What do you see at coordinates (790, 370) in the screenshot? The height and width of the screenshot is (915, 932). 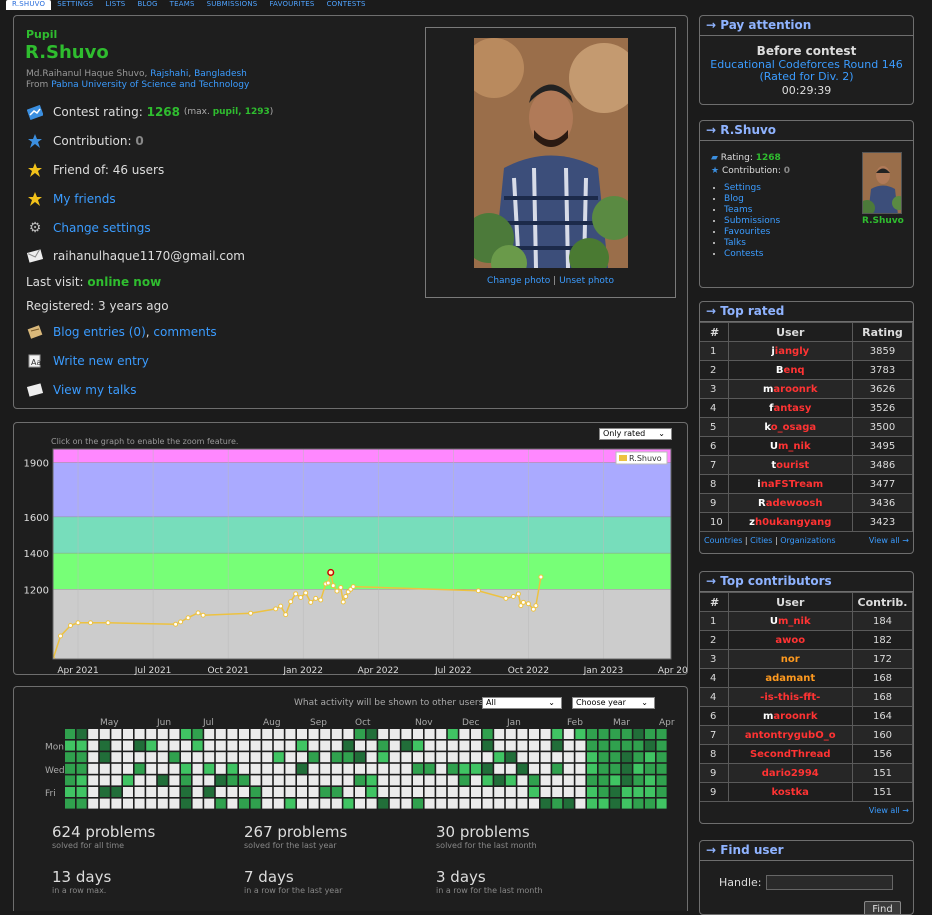 I see `user-link: Benq` at bounding box center [790, 370].